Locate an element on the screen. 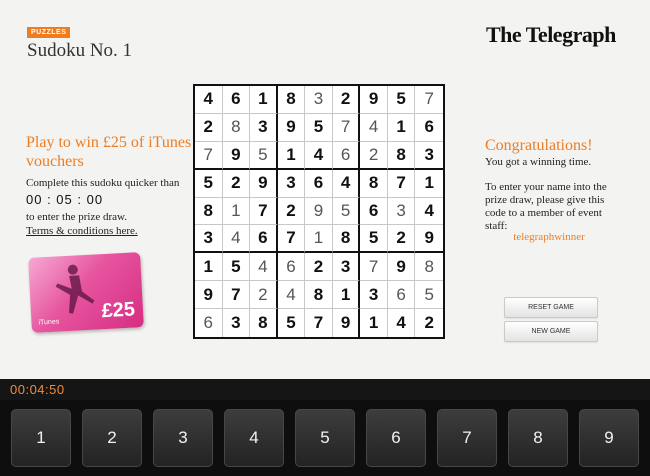 The height and width of the screenshot is (476, 650). keypad-key-3: 3 is located at coordinates (183, 438).